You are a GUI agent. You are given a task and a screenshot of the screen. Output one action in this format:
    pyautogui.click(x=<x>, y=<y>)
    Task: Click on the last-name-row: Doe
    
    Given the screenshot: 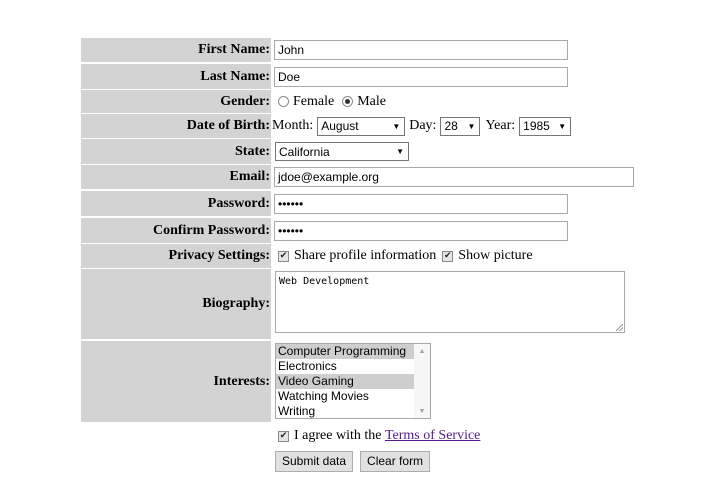 What is the action you would take?
    pyautogui.click(x=420, y=76)
    